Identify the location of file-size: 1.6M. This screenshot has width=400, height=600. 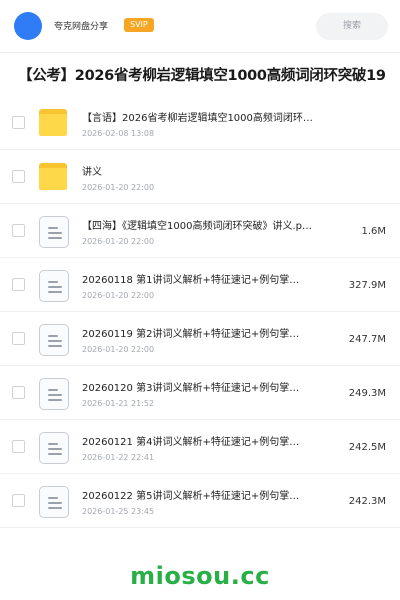
(373, 231).